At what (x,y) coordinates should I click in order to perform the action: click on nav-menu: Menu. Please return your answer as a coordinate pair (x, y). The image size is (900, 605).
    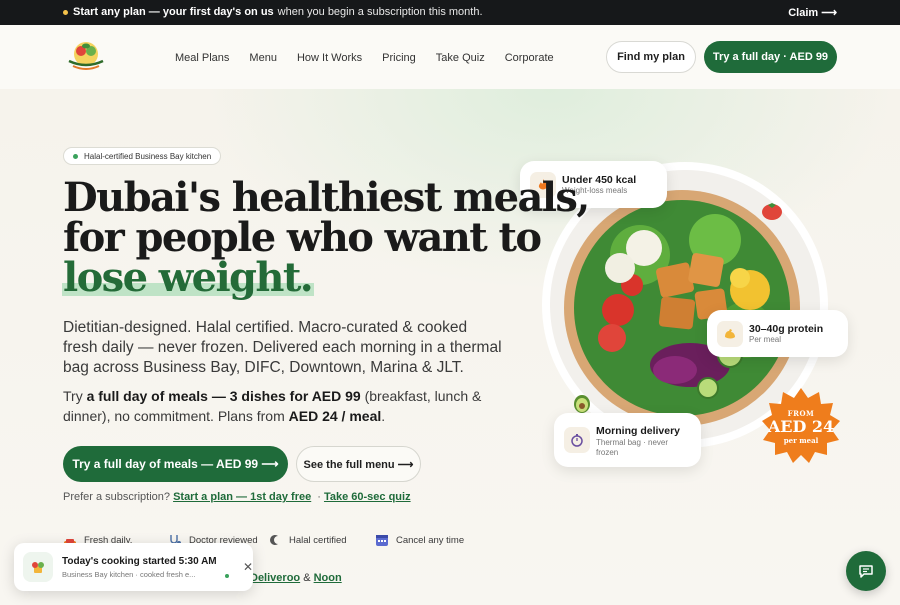
    Looking at the image, I should click on (263, 58).